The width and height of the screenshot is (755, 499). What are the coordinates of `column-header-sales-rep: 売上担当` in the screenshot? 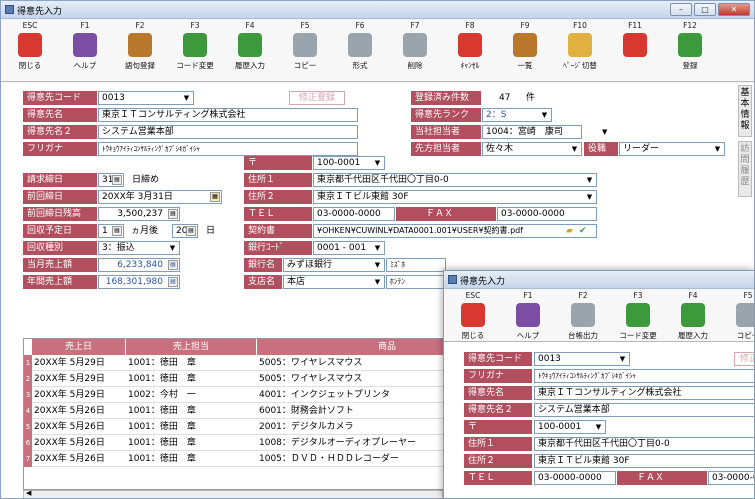 It's located at (191, 347).